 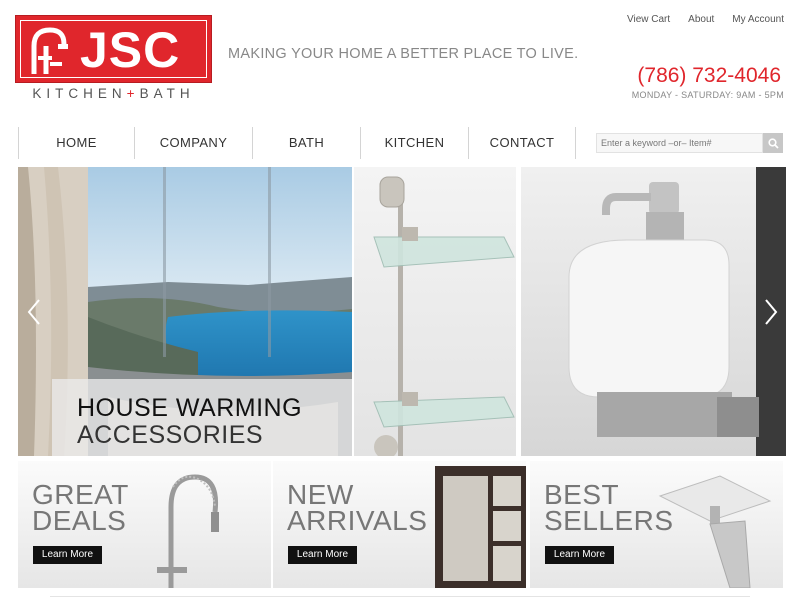 What do you see at coordinates (435, 311) in the screenshot?
I see `hero-glass-shelf-image` at bounding box center [435, 311].